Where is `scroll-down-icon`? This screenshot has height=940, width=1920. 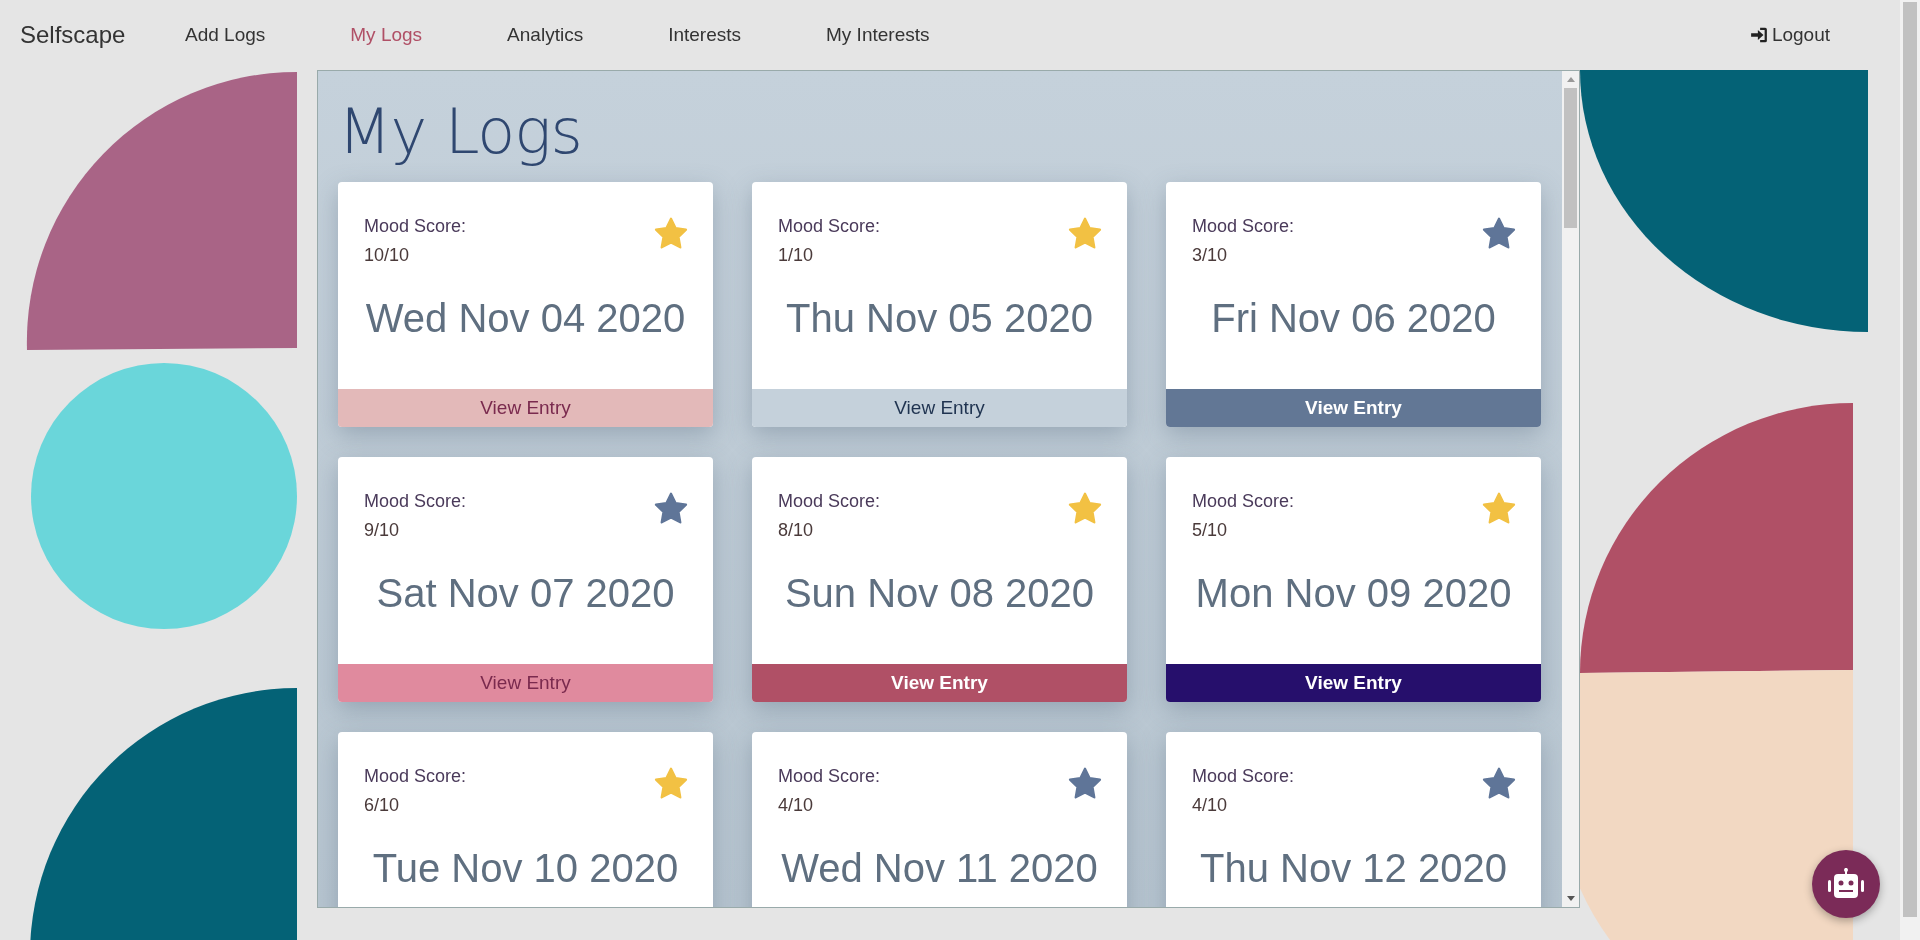
scroll-down-icon is located at coordinates (1570, 898).